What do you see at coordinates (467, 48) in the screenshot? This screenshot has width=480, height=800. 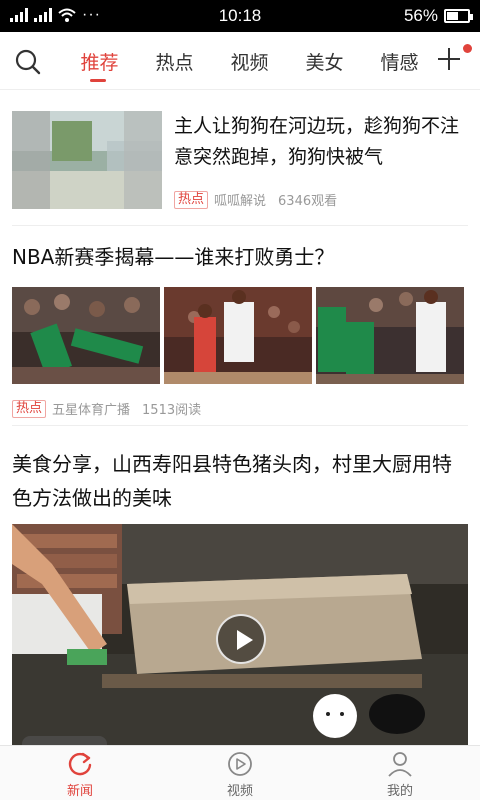 I see `notification-dot` at bounding box center [467, 48].